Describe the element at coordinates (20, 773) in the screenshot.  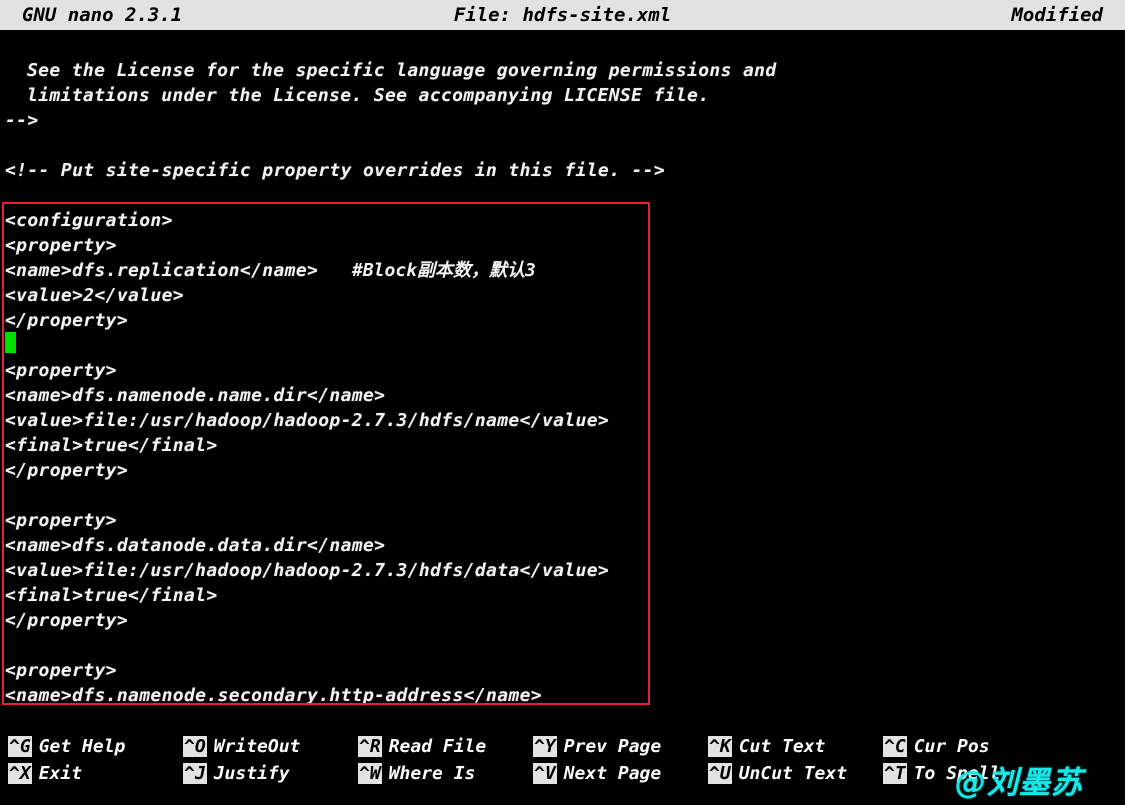
I see `shortcut-key: ^X` at that location.